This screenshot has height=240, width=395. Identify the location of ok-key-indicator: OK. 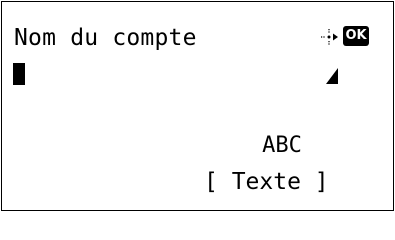
(356, 36).